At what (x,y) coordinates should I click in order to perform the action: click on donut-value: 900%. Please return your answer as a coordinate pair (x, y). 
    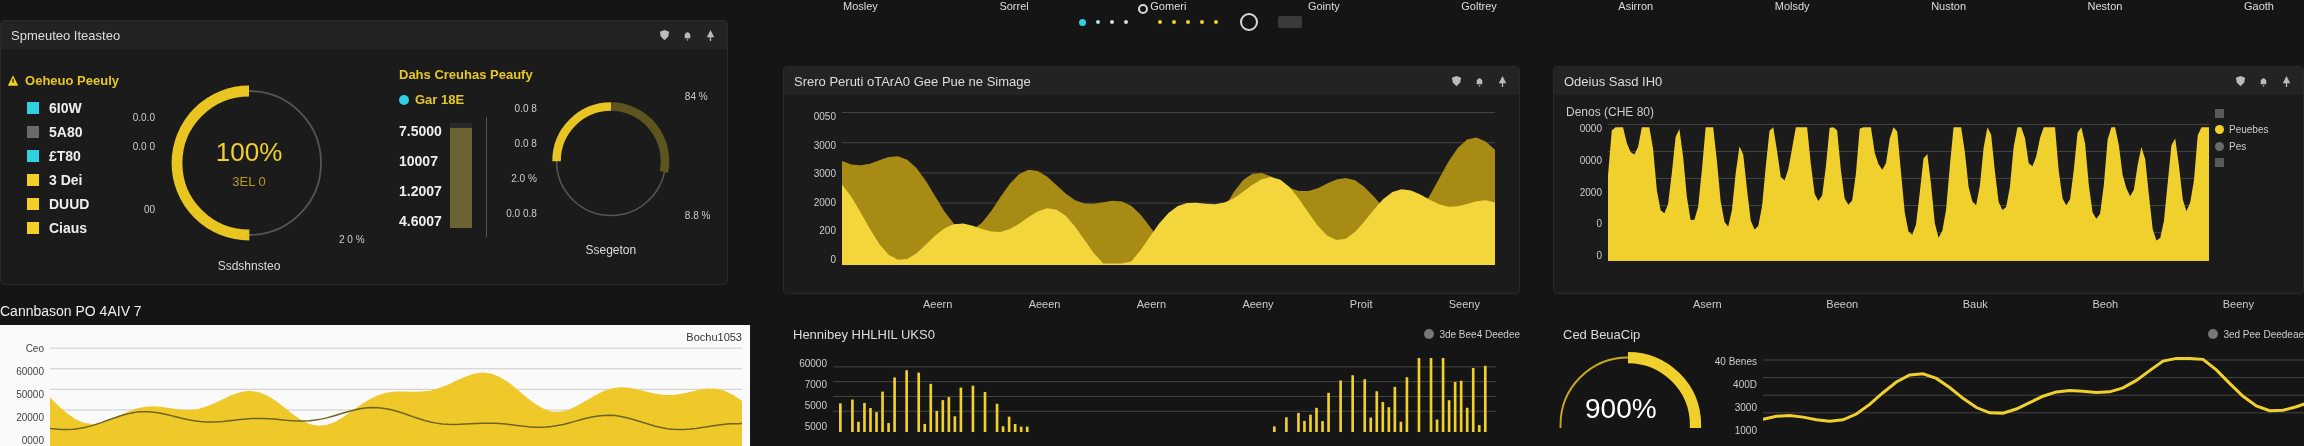
    Looking at the image, I should click on (1621, 409).